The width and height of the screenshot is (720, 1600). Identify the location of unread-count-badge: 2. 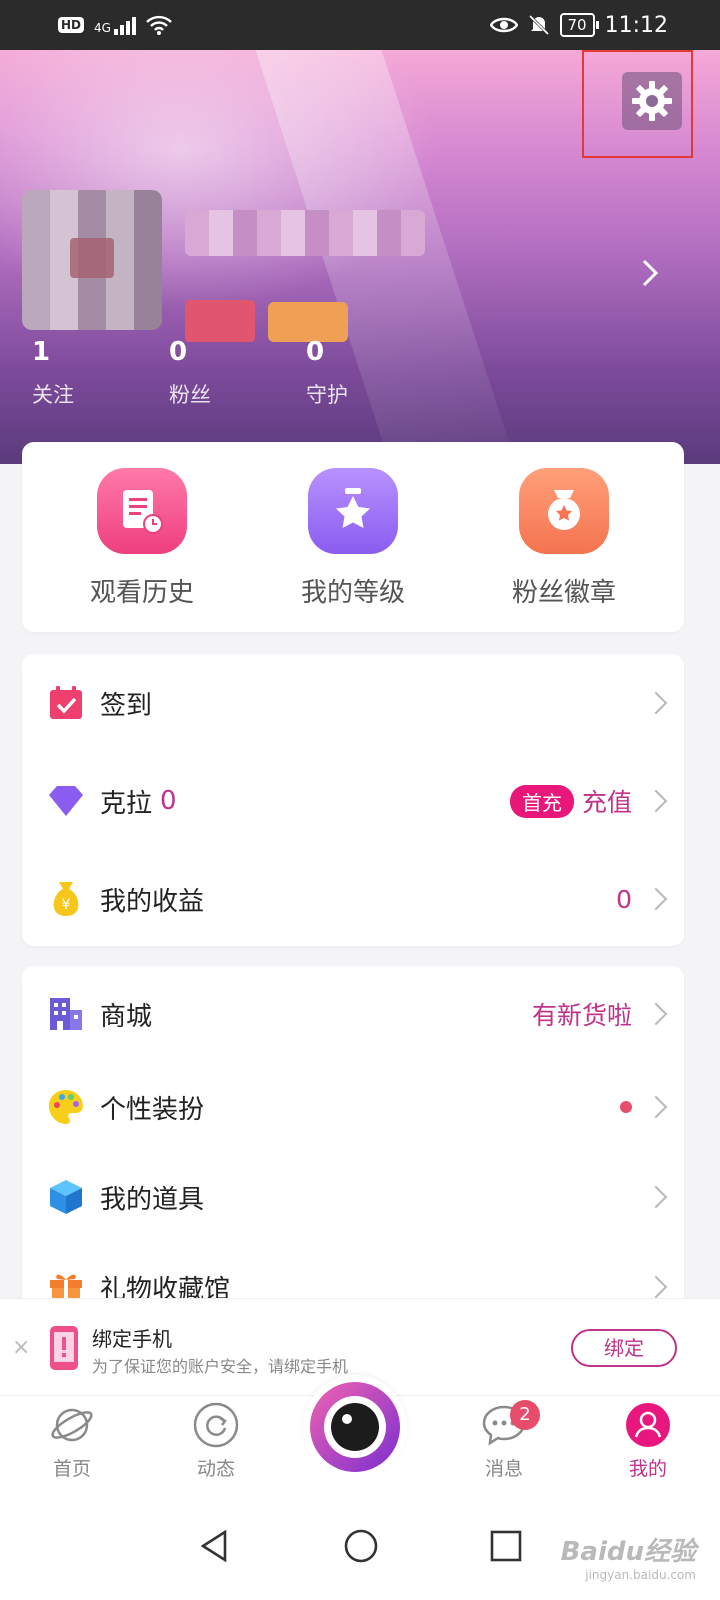
(525, 1415).